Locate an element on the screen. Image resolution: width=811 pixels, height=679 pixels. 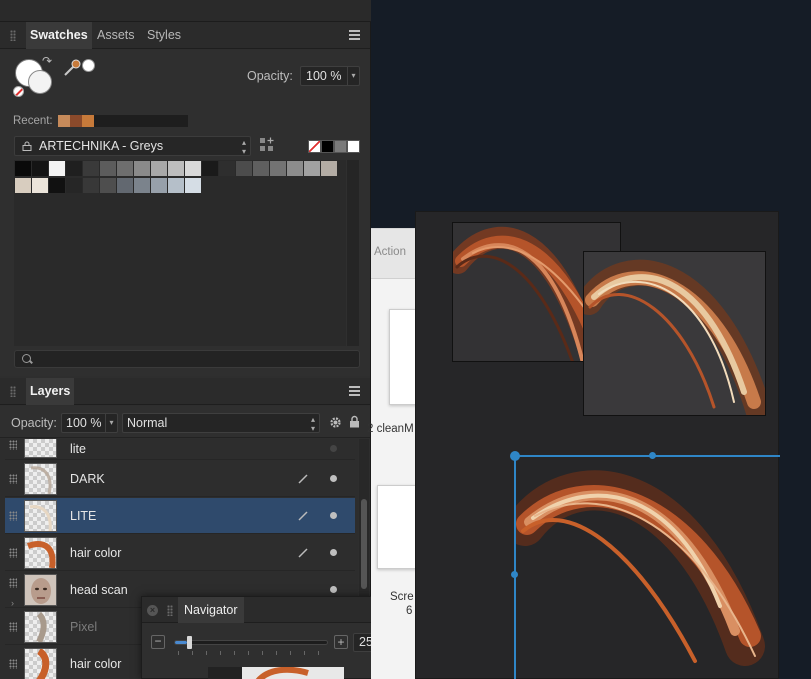
blend-mode-select: Normal ▴ ▾ is located at coordinates (221, 423).